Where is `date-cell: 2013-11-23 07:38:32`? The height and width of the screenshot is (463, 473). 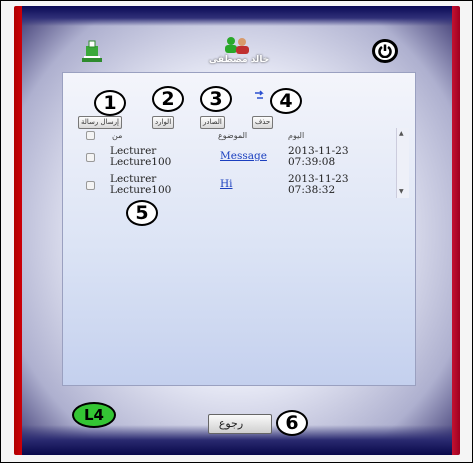 date-cell: 2013-11-23 07:38:32 is located at coordinates (318, 185).